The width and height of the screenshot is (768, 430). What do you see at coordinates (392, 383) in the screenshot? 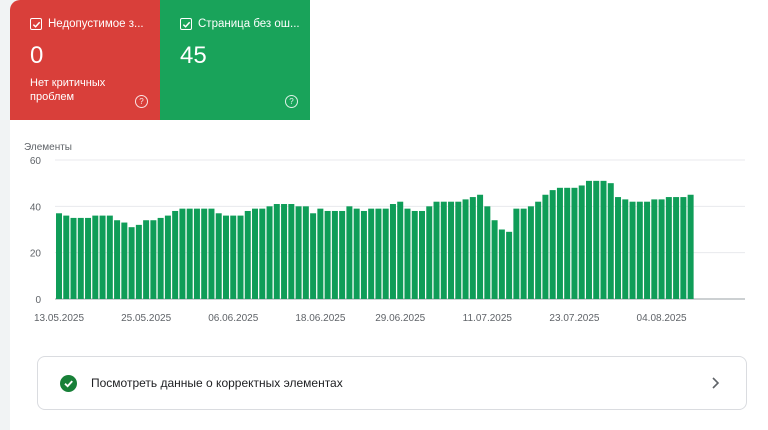
I see `view-valid-items-link: Посмотреть данные о корректных элементах` at bounding box center [392, 383].